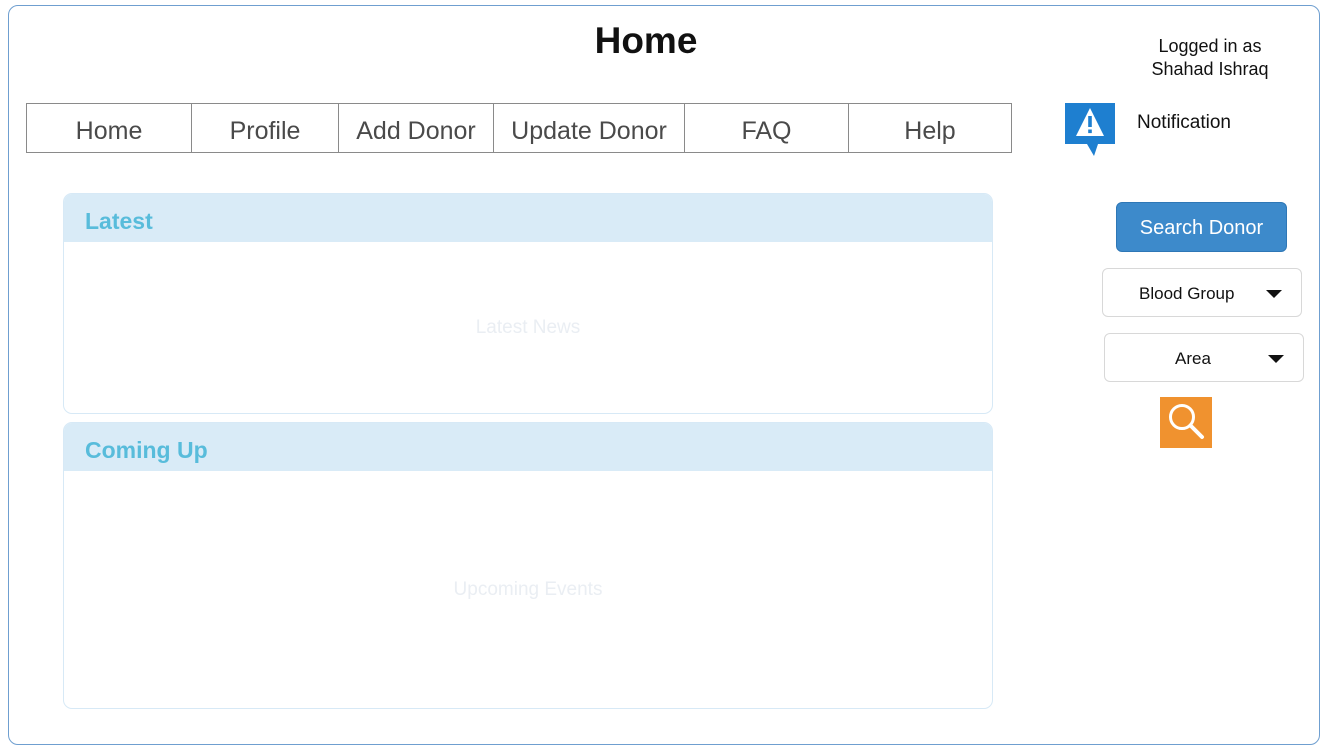 Image resolution: width=1324 pixels, height=745 pixels. I want to click on nav-item-faq: FAQ, so click(767, 128).